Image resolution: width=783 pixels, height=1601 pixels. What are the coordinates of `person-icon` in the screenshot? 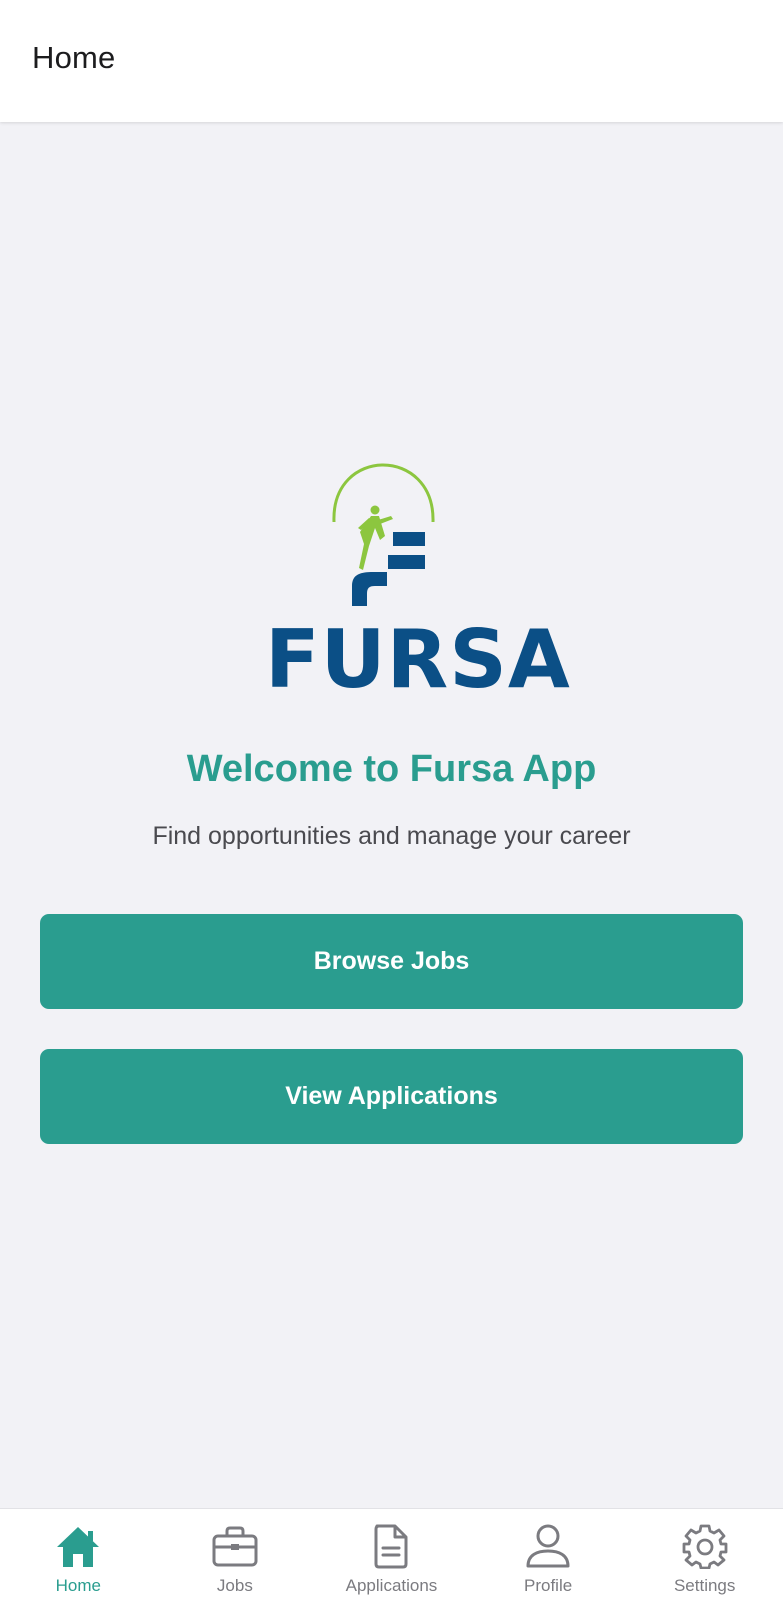 It's located at (548, 1546).